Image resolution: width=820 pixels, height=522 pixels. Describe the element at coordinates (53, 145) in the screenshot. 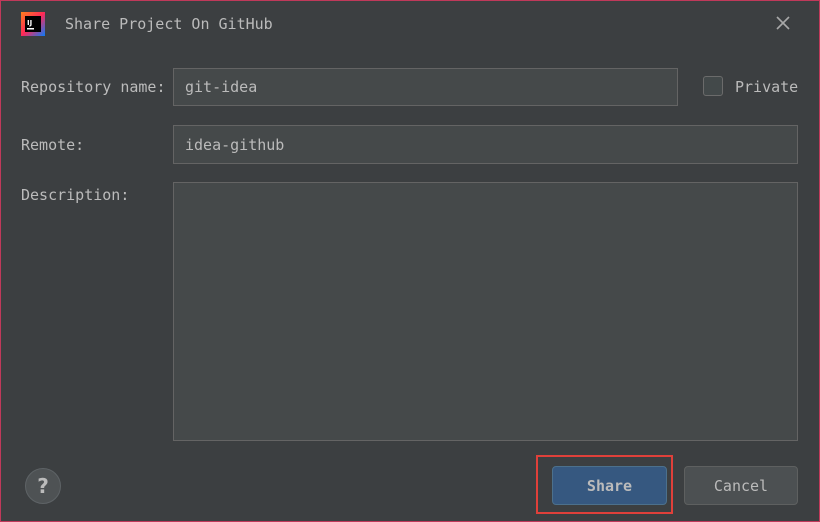

I see `remote-label: Remote:` at that location.